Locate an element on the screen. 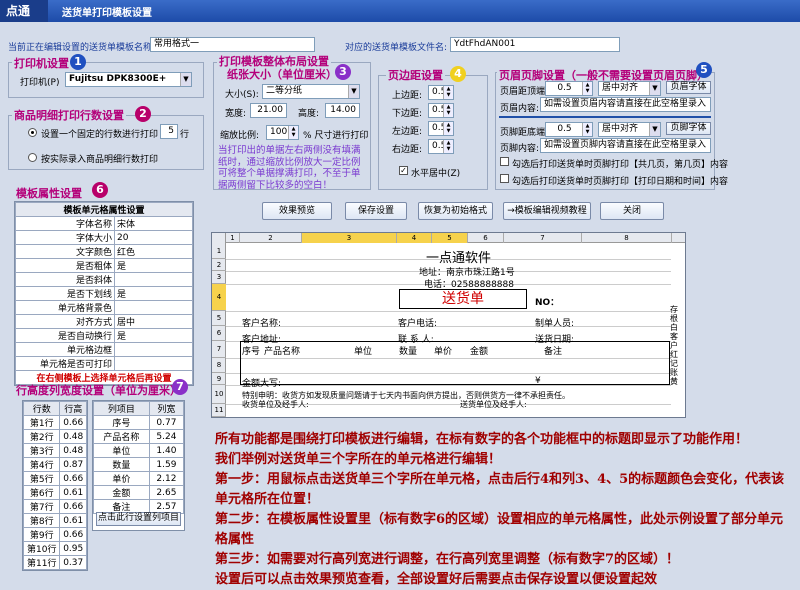 The width and height of the screenshot is (800, 590). close-button: 关闭 is located at coordinates (632, 211).